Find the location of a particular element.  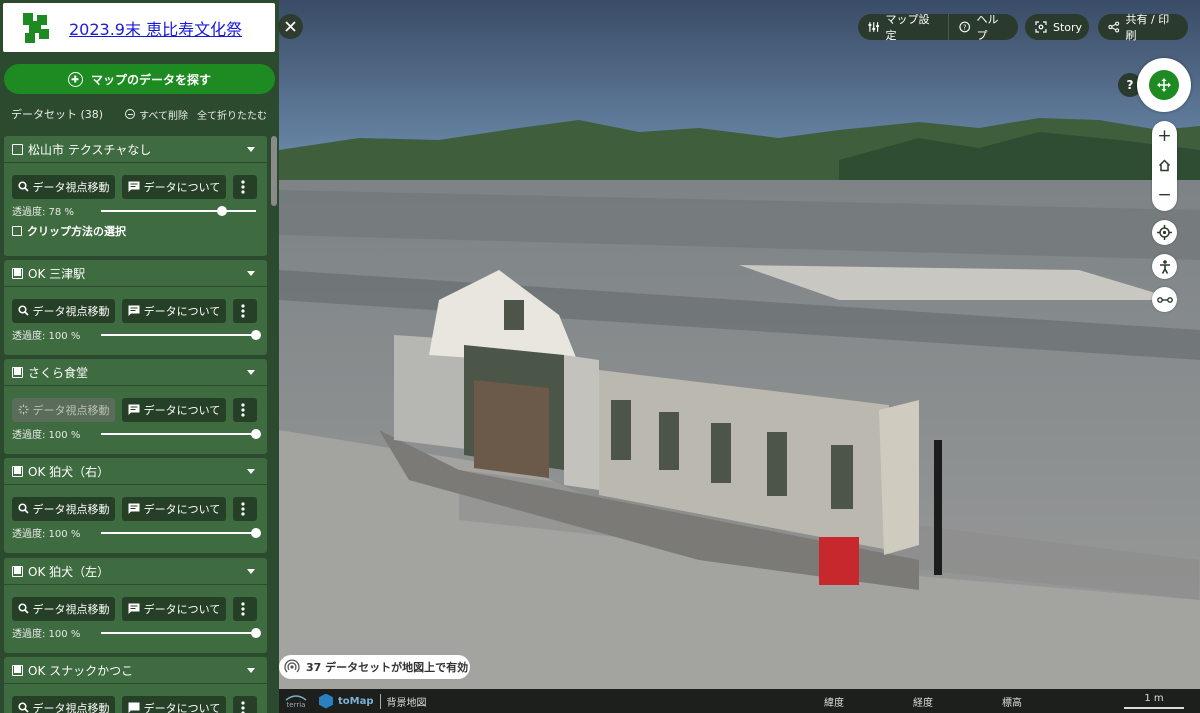

dataset-header: OK スナックかつこ is located at coordinates (135, 670).